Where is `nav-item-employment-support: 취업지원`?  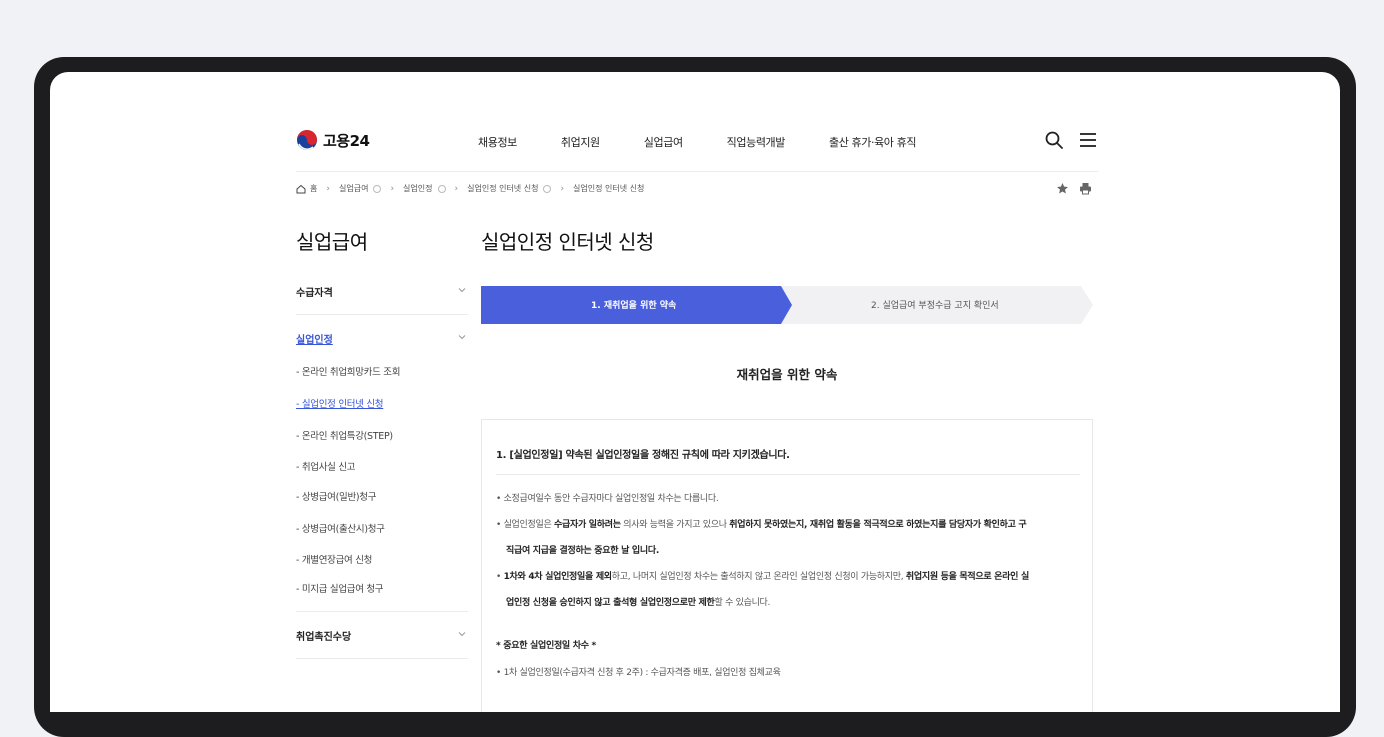 nav-item-employment-support: 취업지원 is located at coordinates (580, 142).